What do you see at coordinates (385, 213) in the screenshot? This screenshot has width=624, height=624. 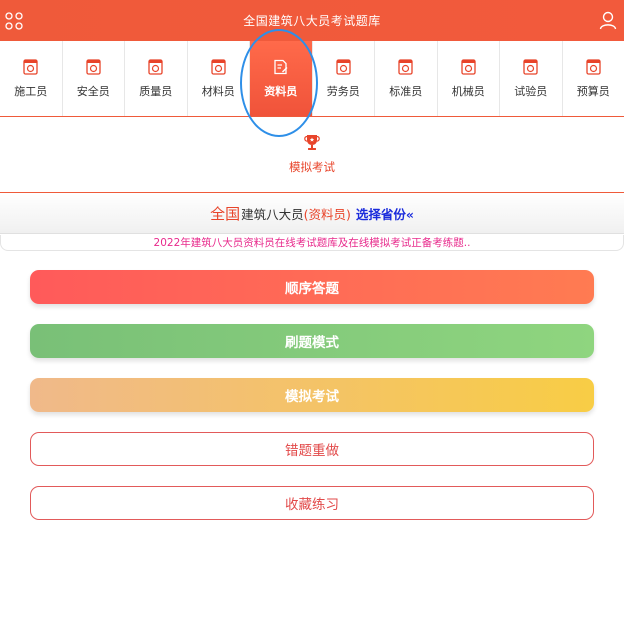 I see `choose-province-link: 选择省份«` at bounding box center [385, 213].